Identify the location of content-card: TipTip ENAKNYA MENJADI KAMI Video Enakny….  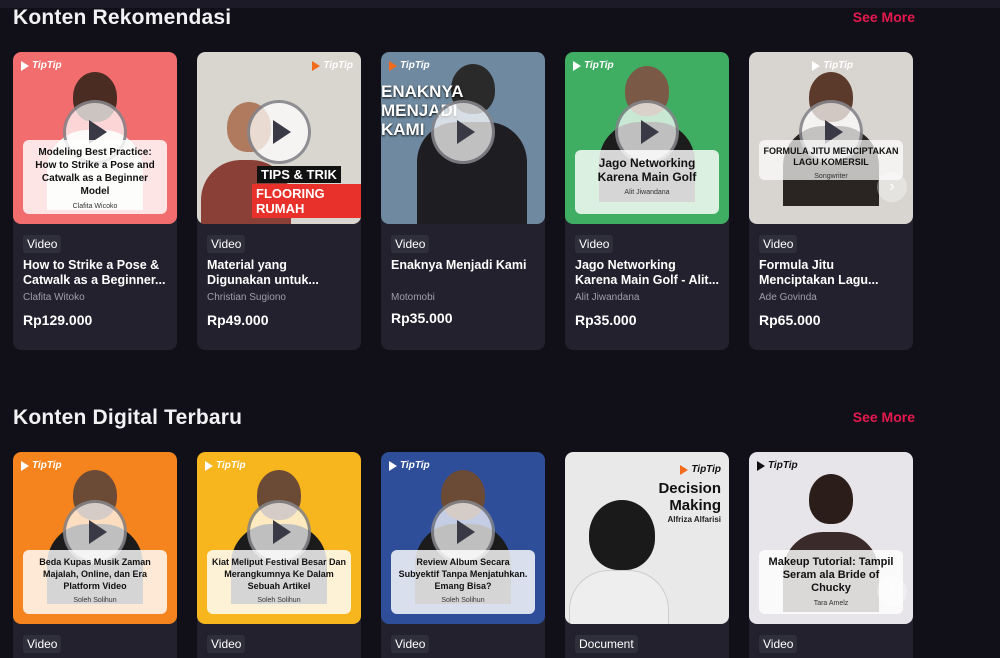
(463, 201).